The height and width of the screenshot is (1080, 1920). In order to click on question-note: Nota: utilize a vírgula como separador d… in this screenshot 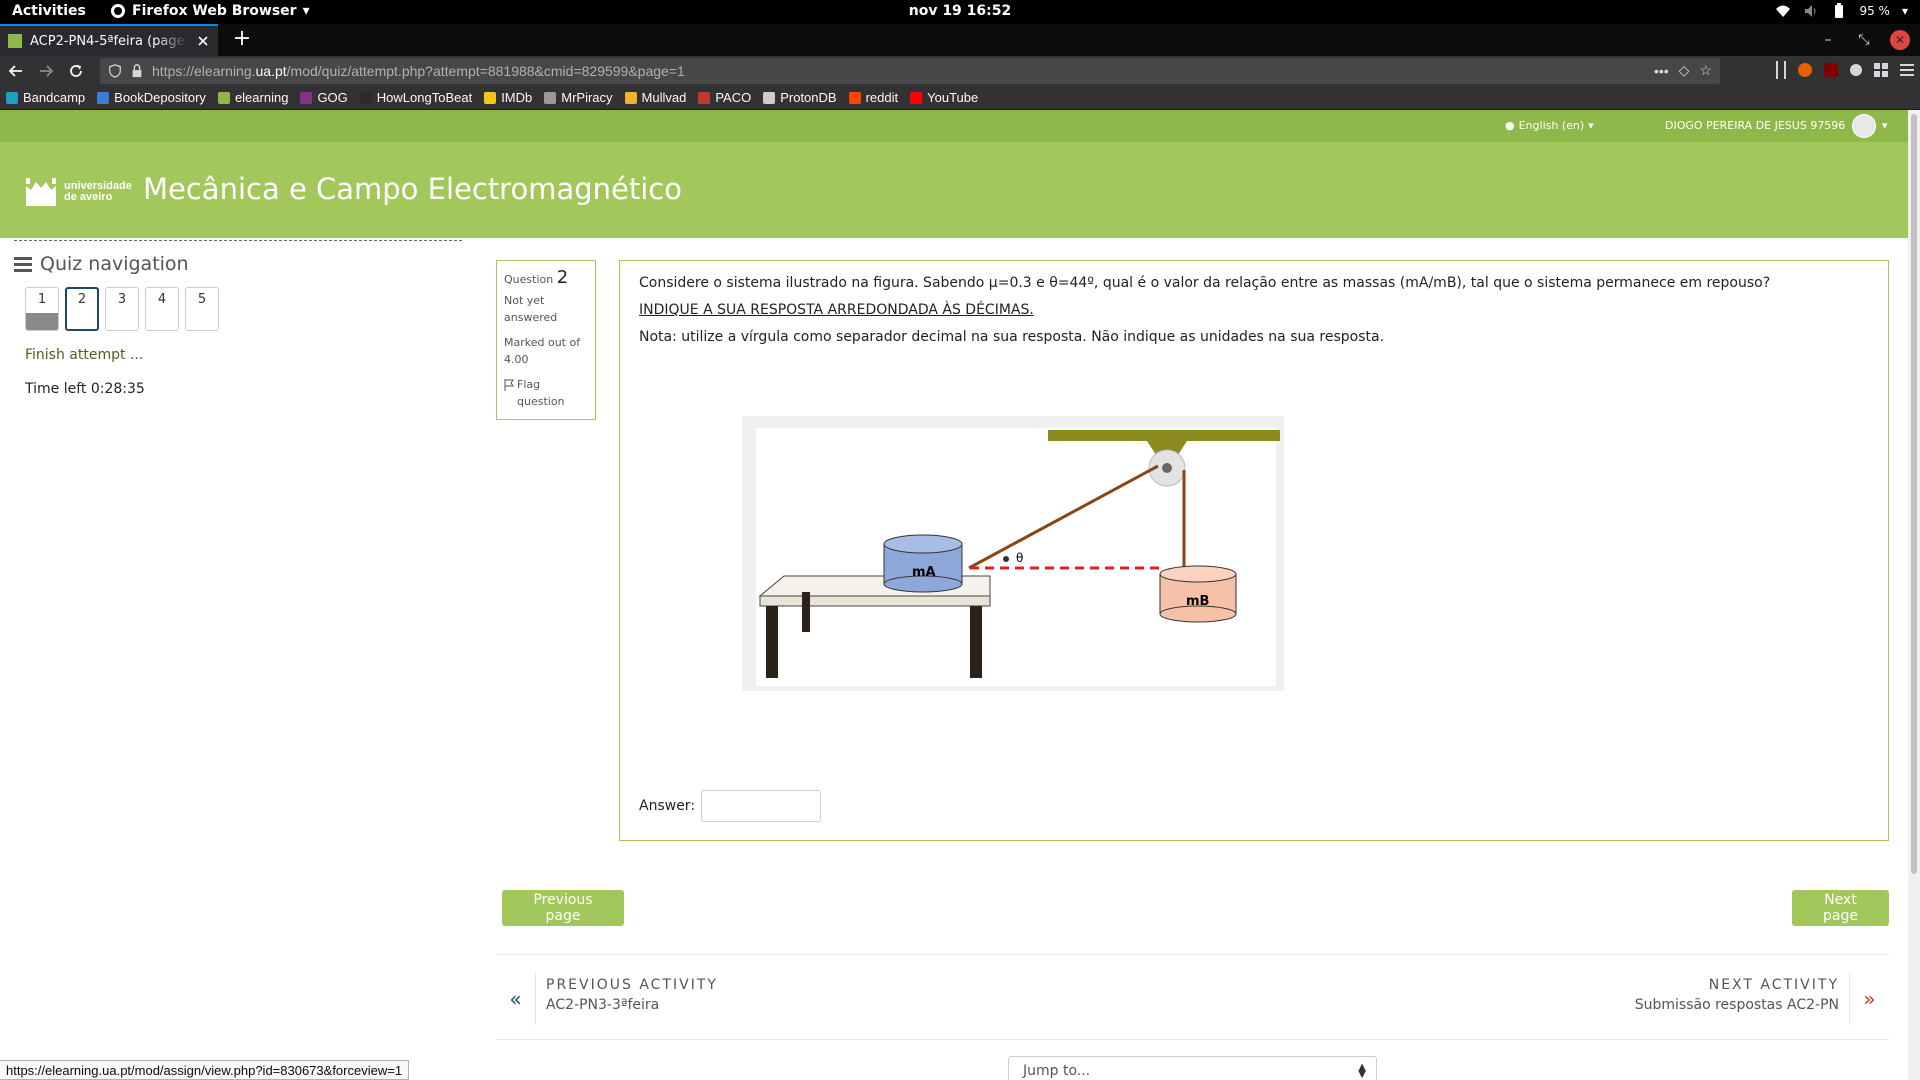, I will do `click(1012, 337)`.